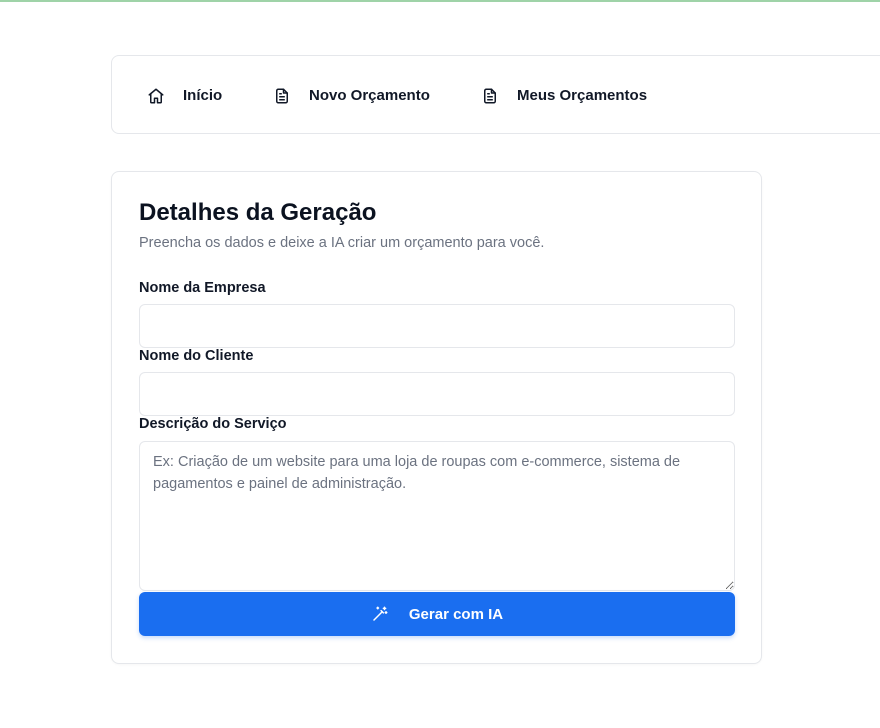 The image size is (880, 728). I want to click on client-name-label: Nome do Cliente, so click(196, 356).